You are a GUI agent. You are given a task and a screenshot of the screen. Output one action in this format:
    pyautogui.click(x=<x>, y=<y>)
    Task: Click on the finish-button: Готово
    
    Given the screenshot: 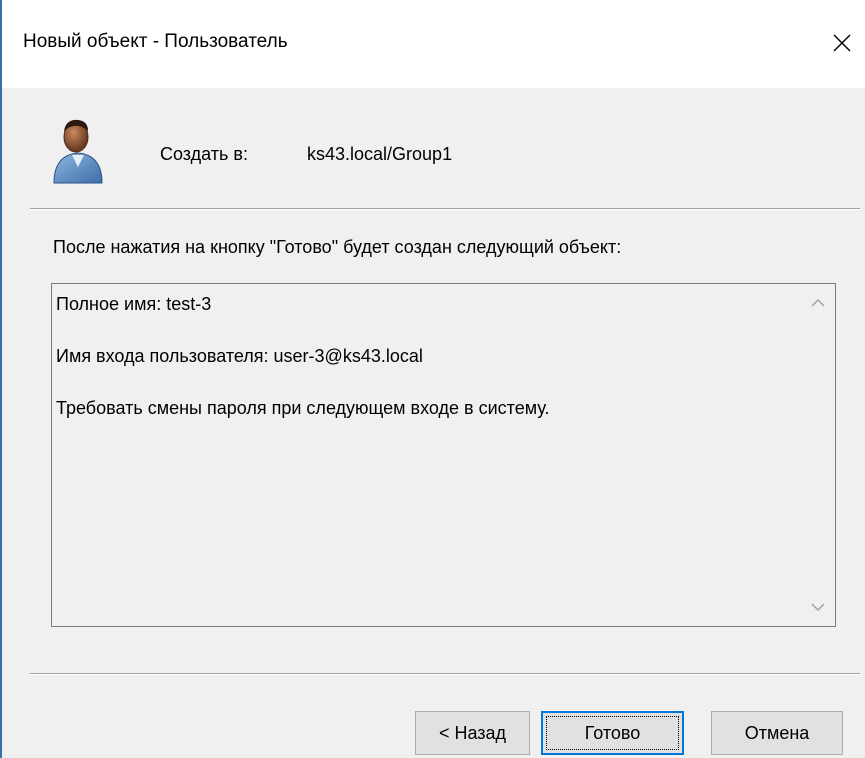 What is the action you would take?
    pyautogui.click(x=612, y=733)
    